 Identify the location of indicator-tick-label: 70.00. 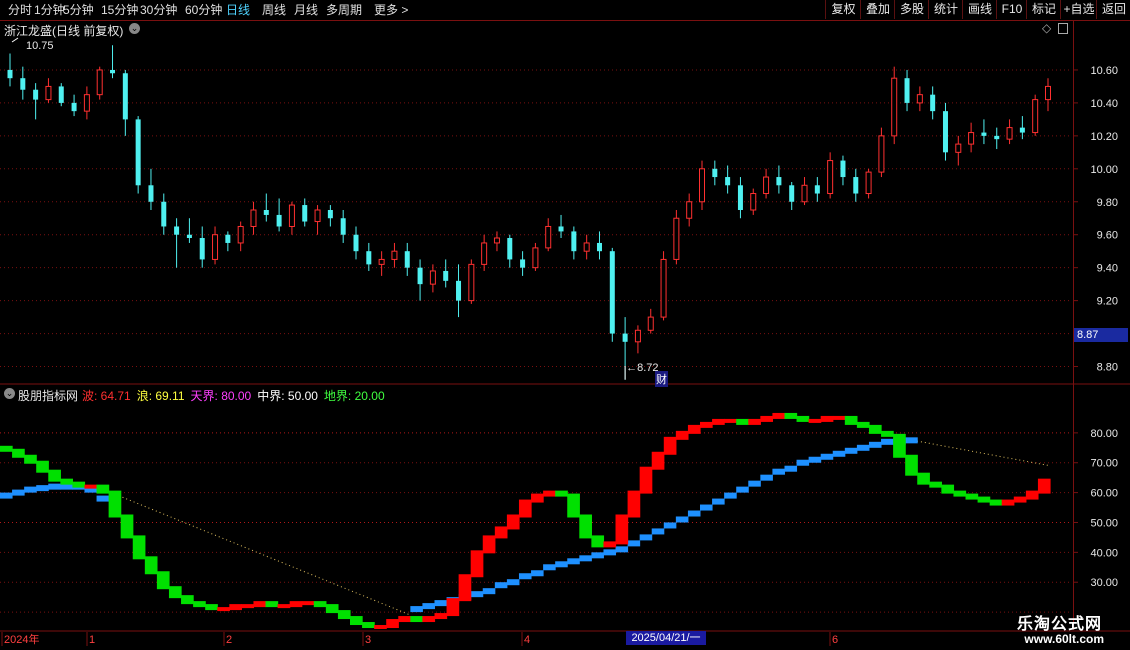
(1104, 464).